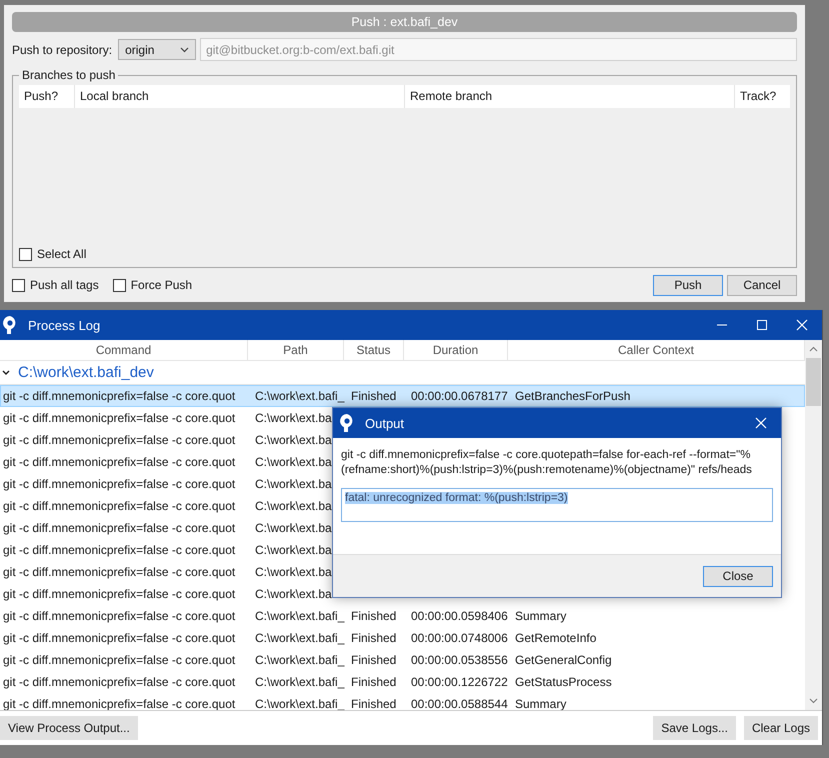  I want to click on log-row: git -c diff.mnemonicprefix=false -c core.quot C:\work\ext.bafi_ Finished 00:00:00.0538556 GetGeneralConfig, so click(402, 660).